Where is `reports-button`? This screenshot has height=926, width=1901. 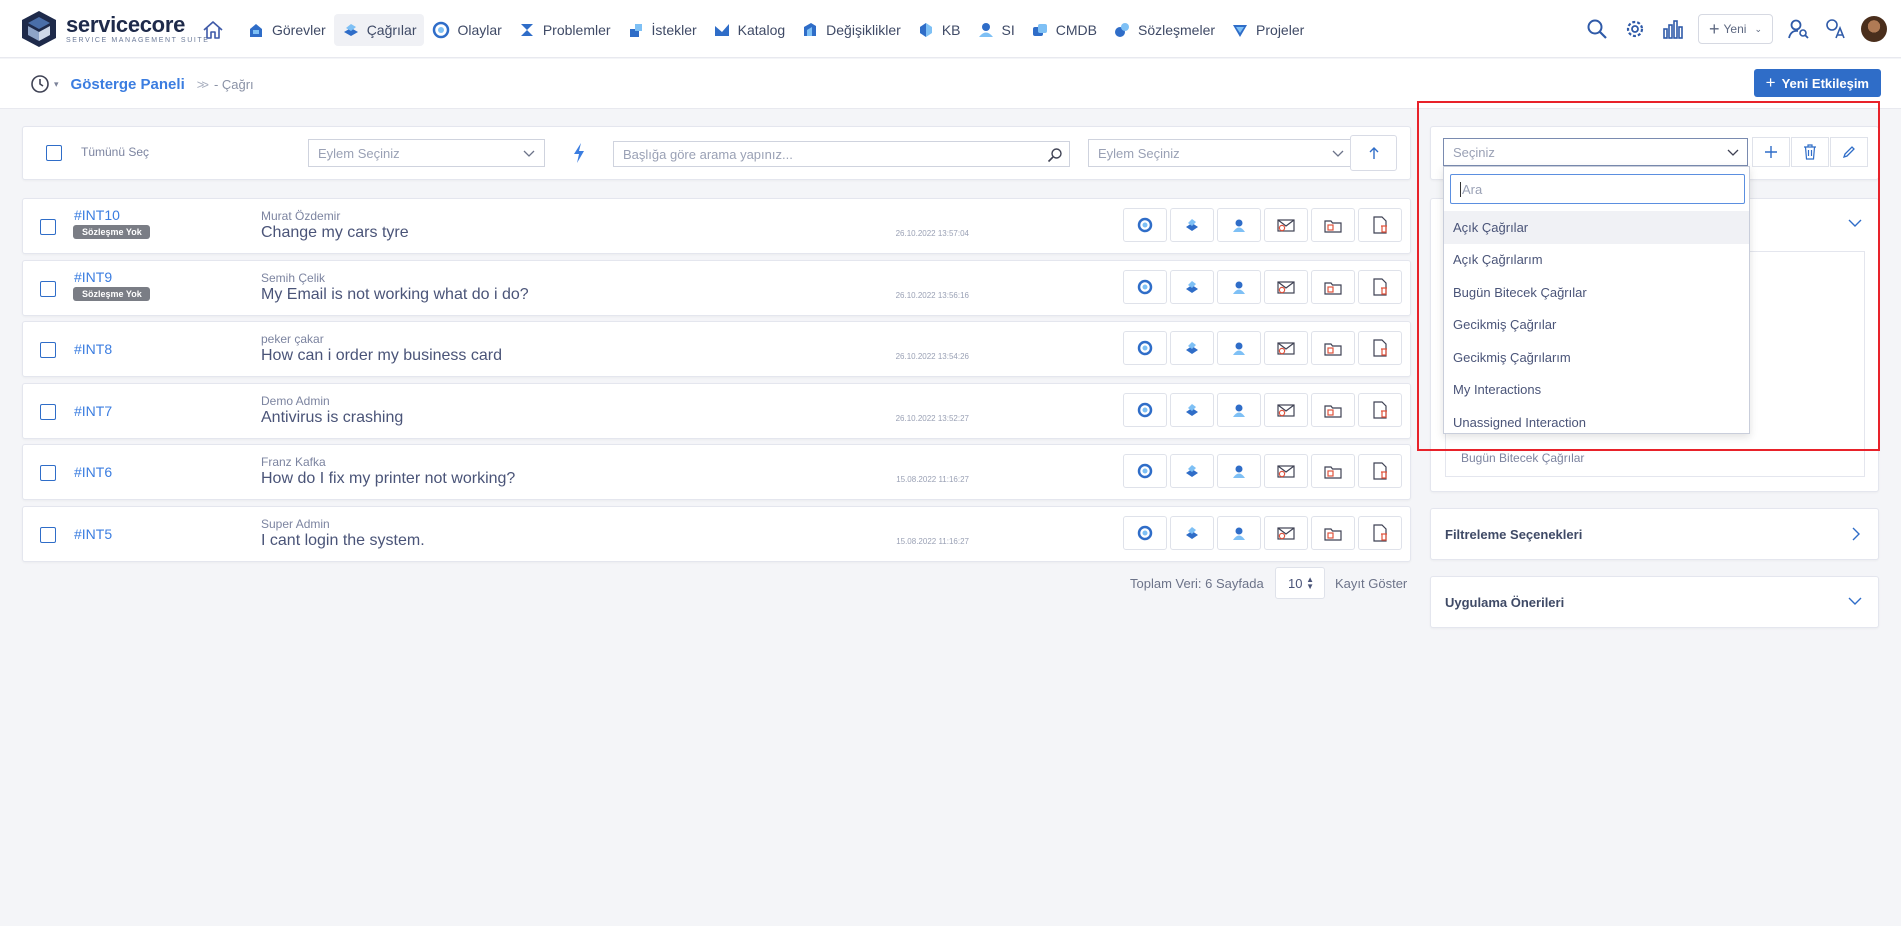 reports-button is located at coordinates (1673, 29).